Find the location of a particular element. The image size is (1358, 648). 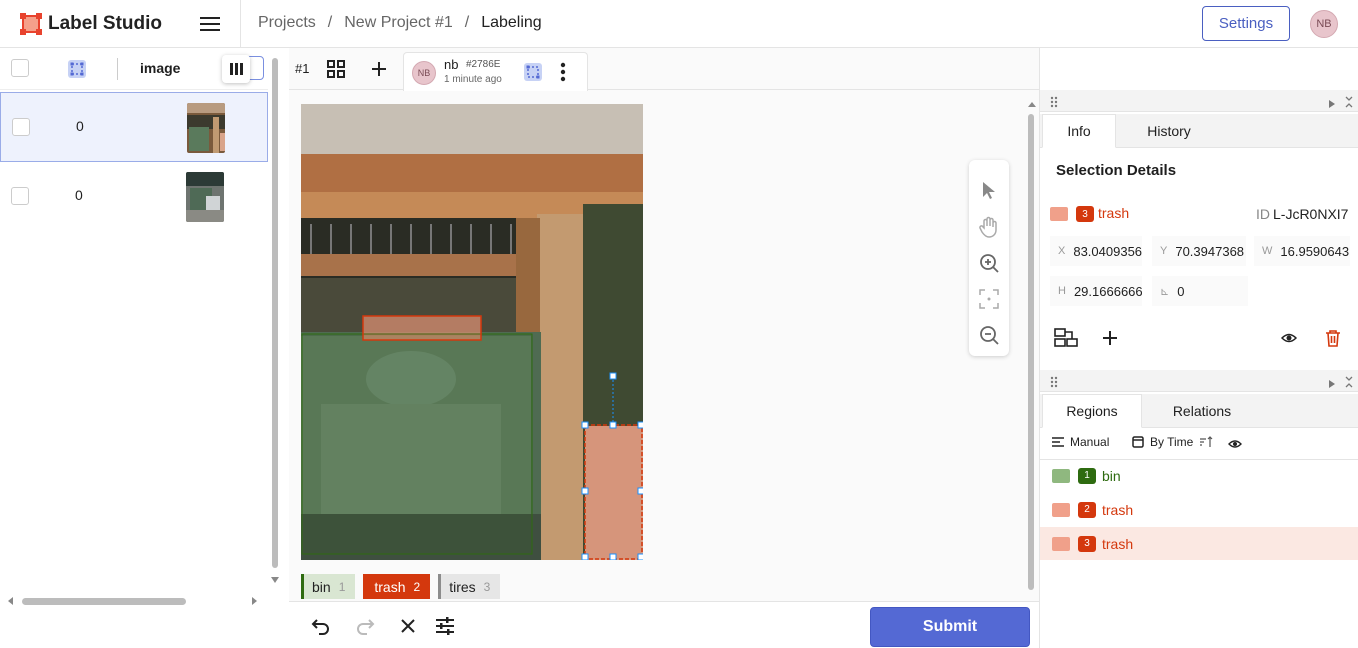

region-list-item: 1 bin is located at coordinates (1199, 475).